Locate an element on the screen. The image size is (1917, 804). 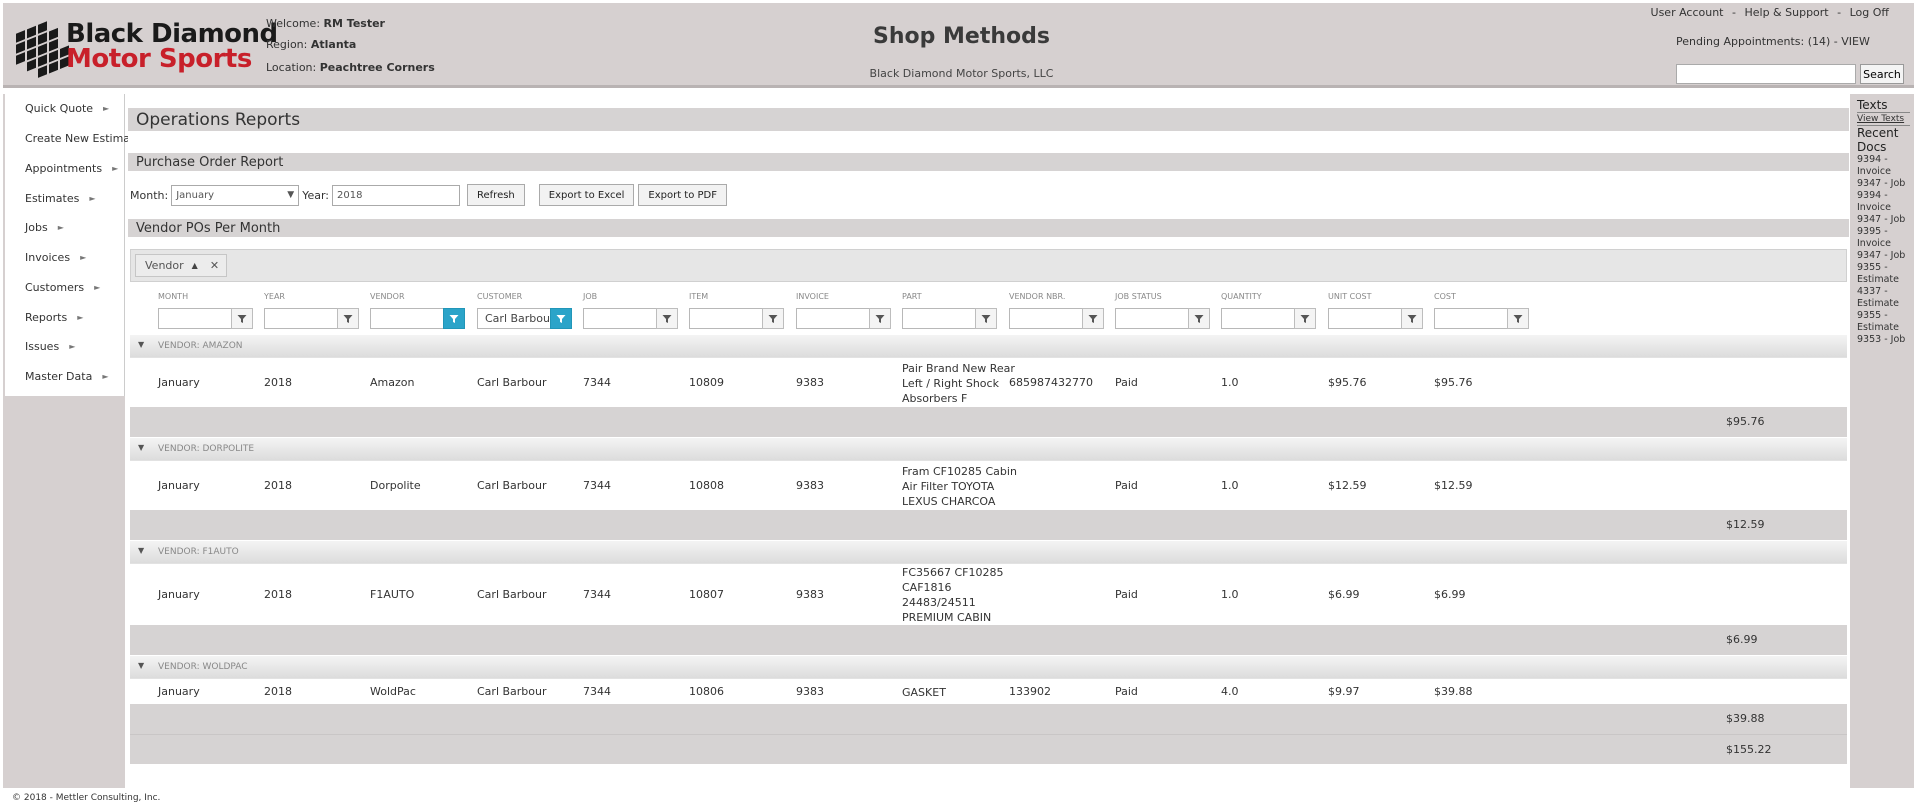
group-header-row: ▼ VENDOR: F1AUTO is located at coordinates (988, 551).